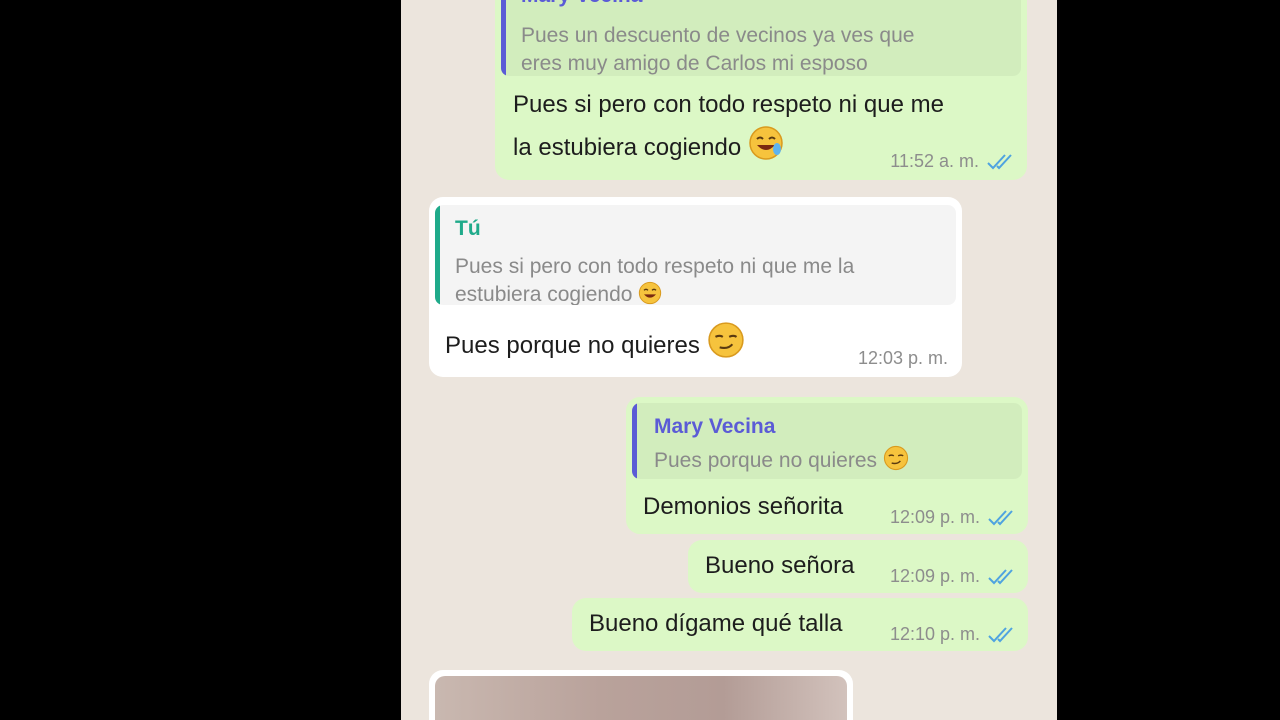 This screenshot has height=720, width=1280. I want to click on quote-text: estubiera cogiendo, so click(544, 294).